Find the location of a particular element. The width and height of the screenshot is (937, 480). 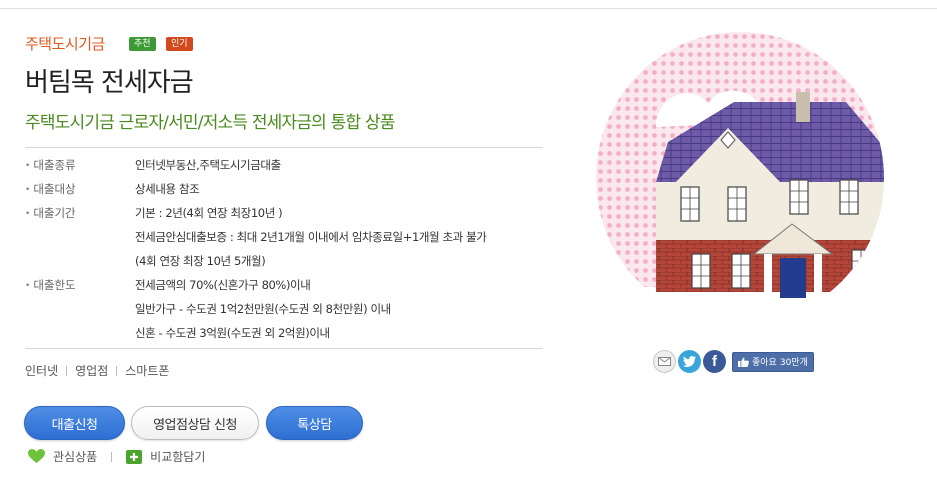

email-icon is located at coordinates (664, 361).